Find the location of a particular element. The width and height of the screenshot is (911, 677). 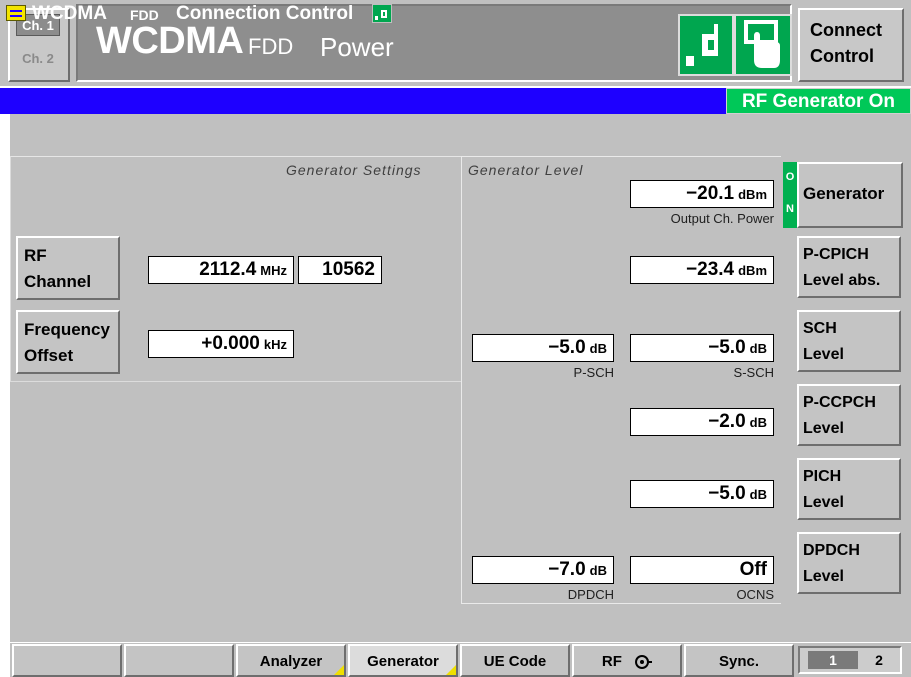

tab-sync-label: Sync. is located at coordinates (739, 661).